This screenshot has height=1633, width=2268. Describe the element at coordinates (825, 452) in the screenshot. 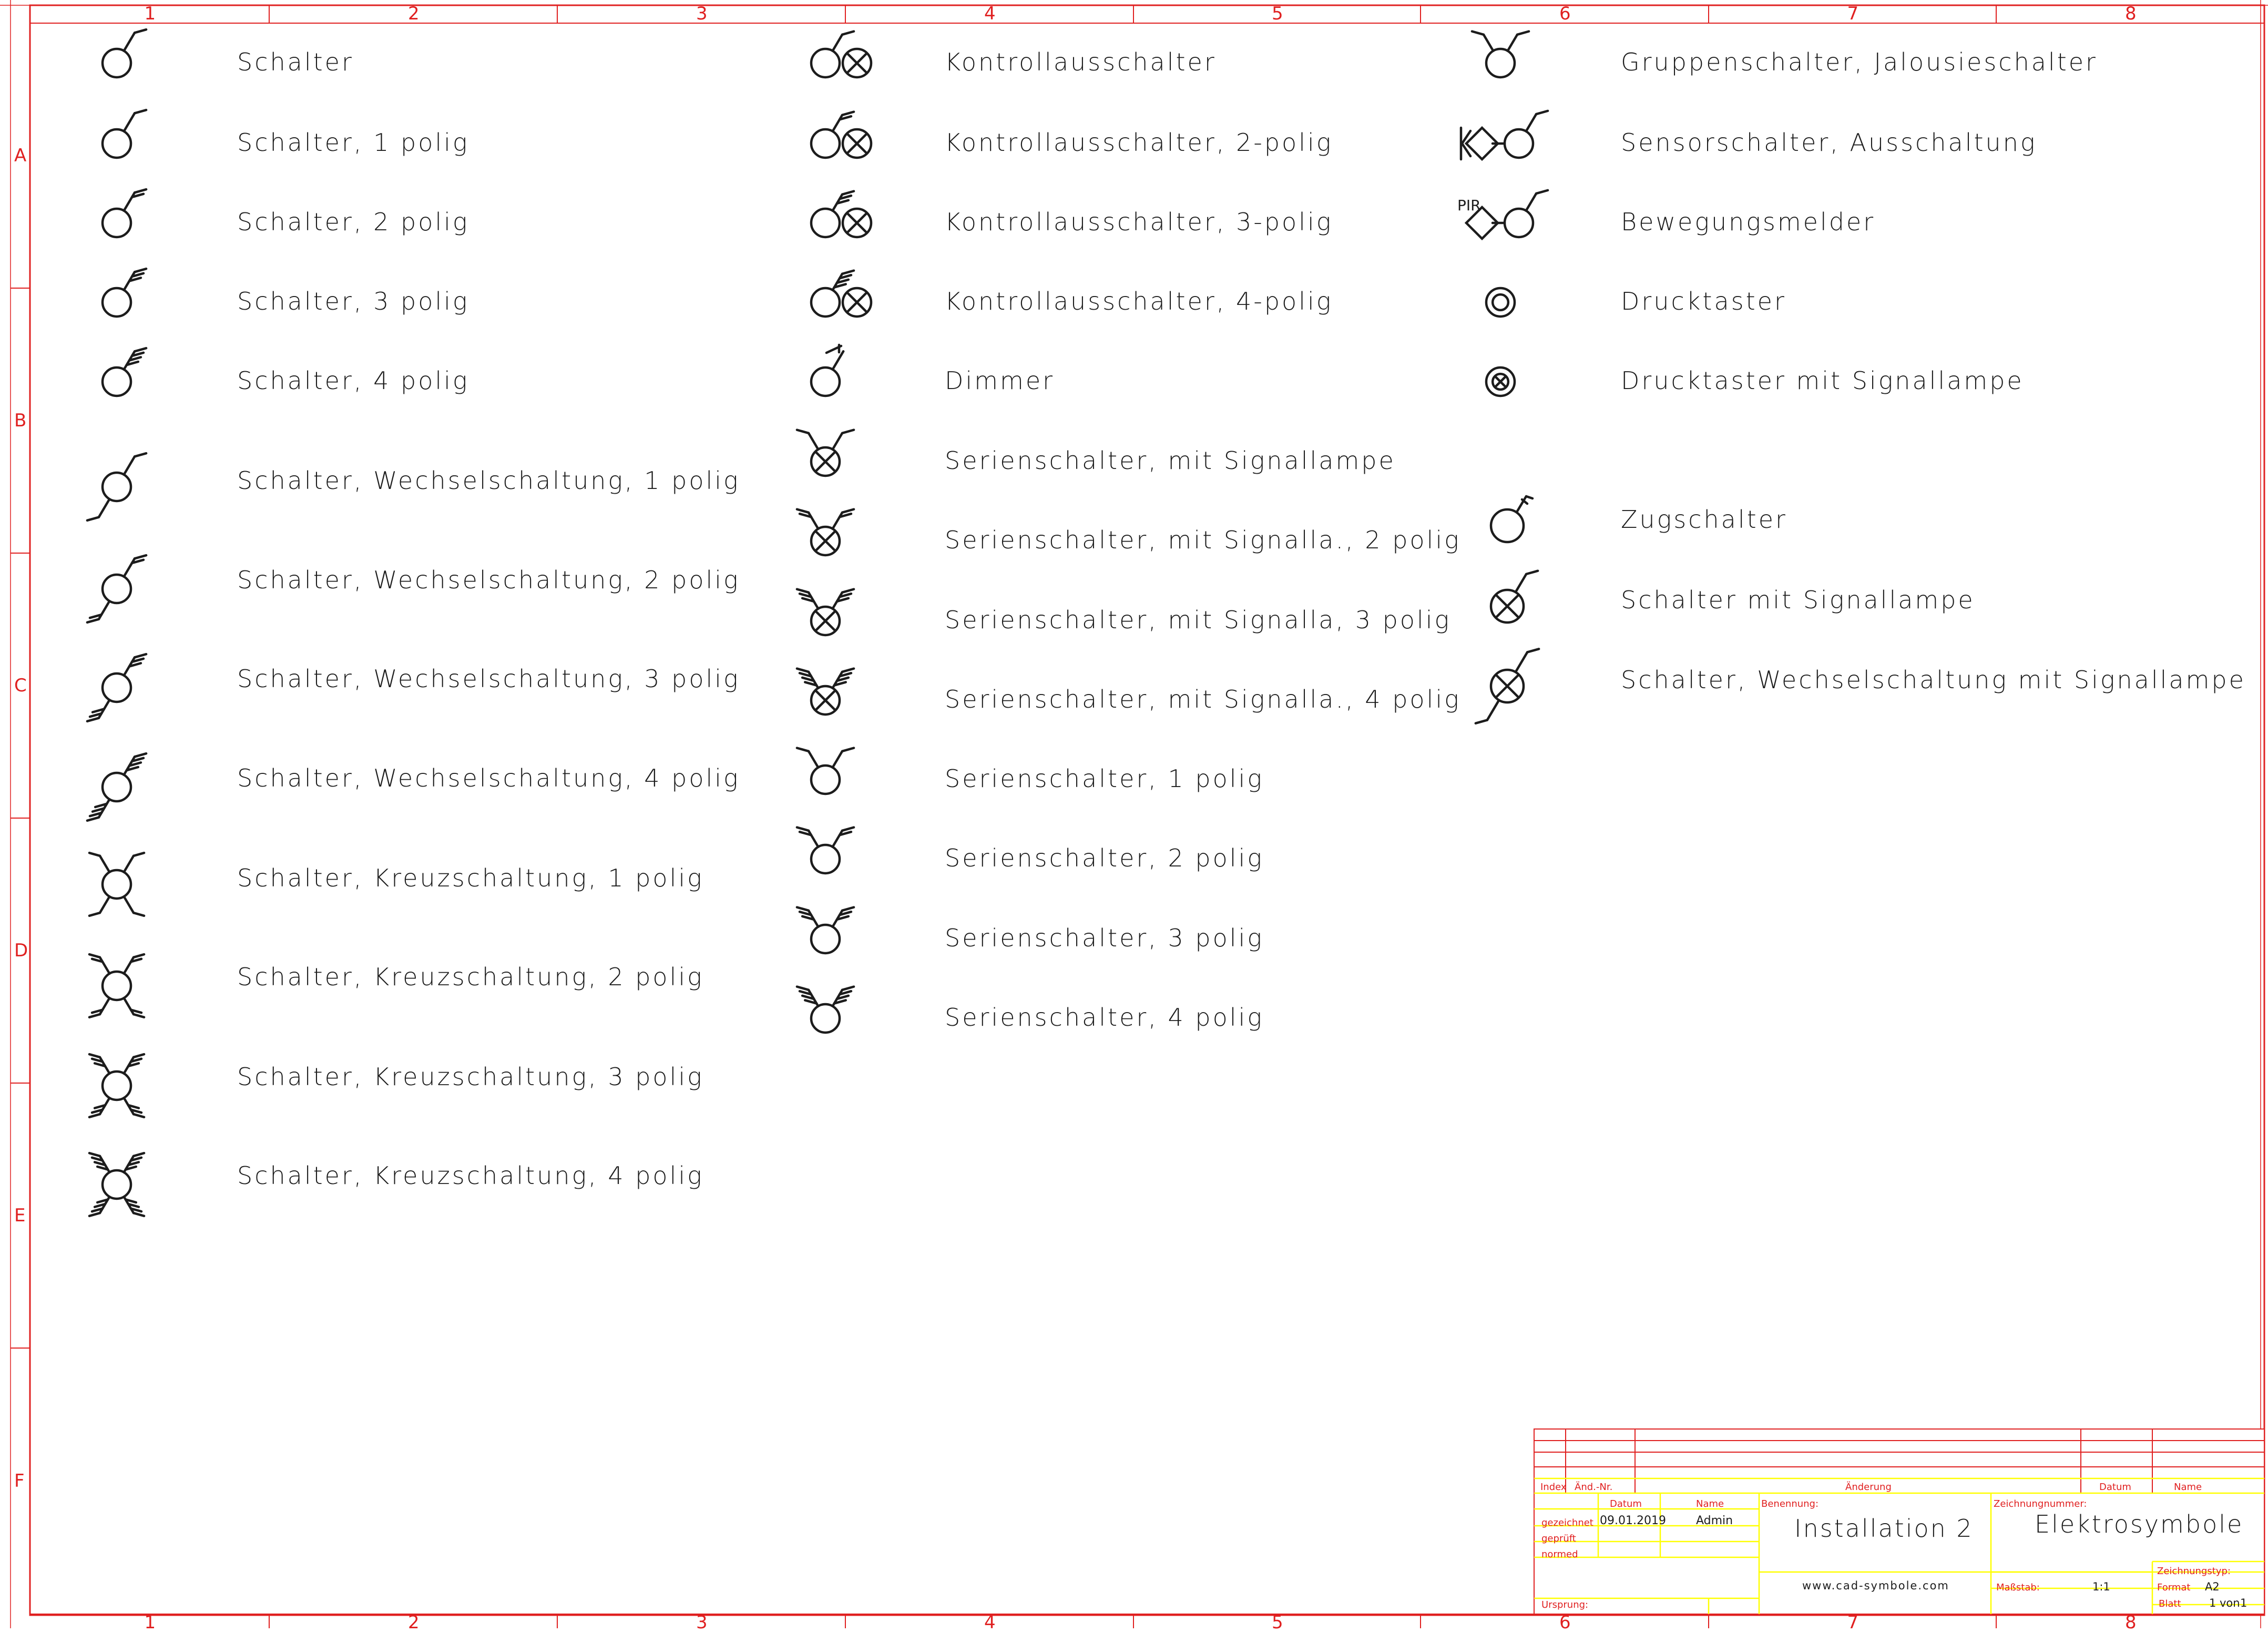

I see `symbol-serien-signal` at that location.